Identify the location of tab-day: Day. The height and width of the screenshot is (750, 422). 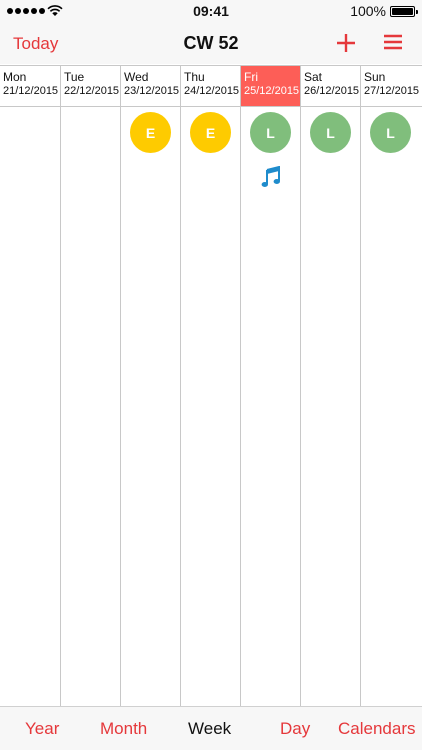
(295, 729).